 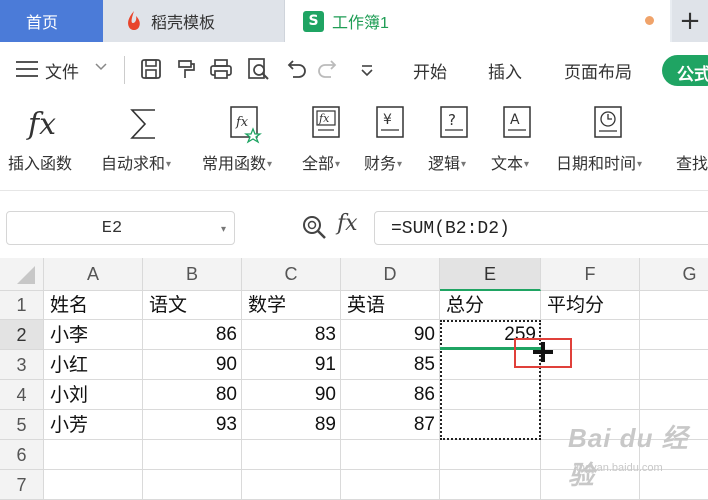 I want to click on column-header-a: A, so click(x=93, y=274).